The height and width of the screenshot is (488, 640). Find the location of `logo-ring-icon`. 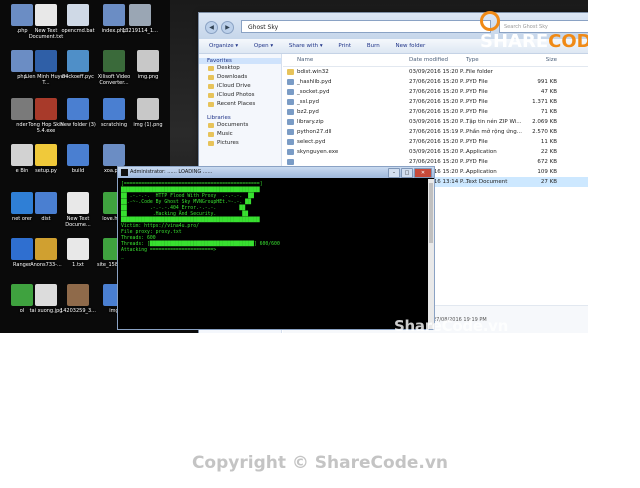

logo-ring-icon is located at coordinates (490, 21).